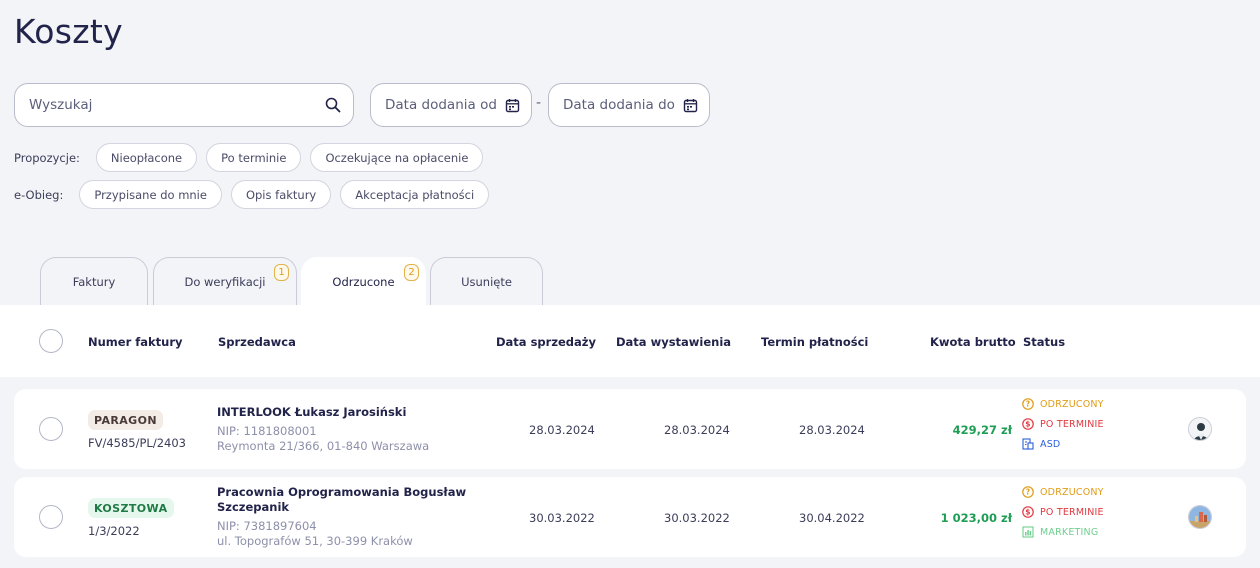 The width and height of the screenshot is (1260, 568). I want to click on date-to-field: Data dodania do, so click(629, 105).